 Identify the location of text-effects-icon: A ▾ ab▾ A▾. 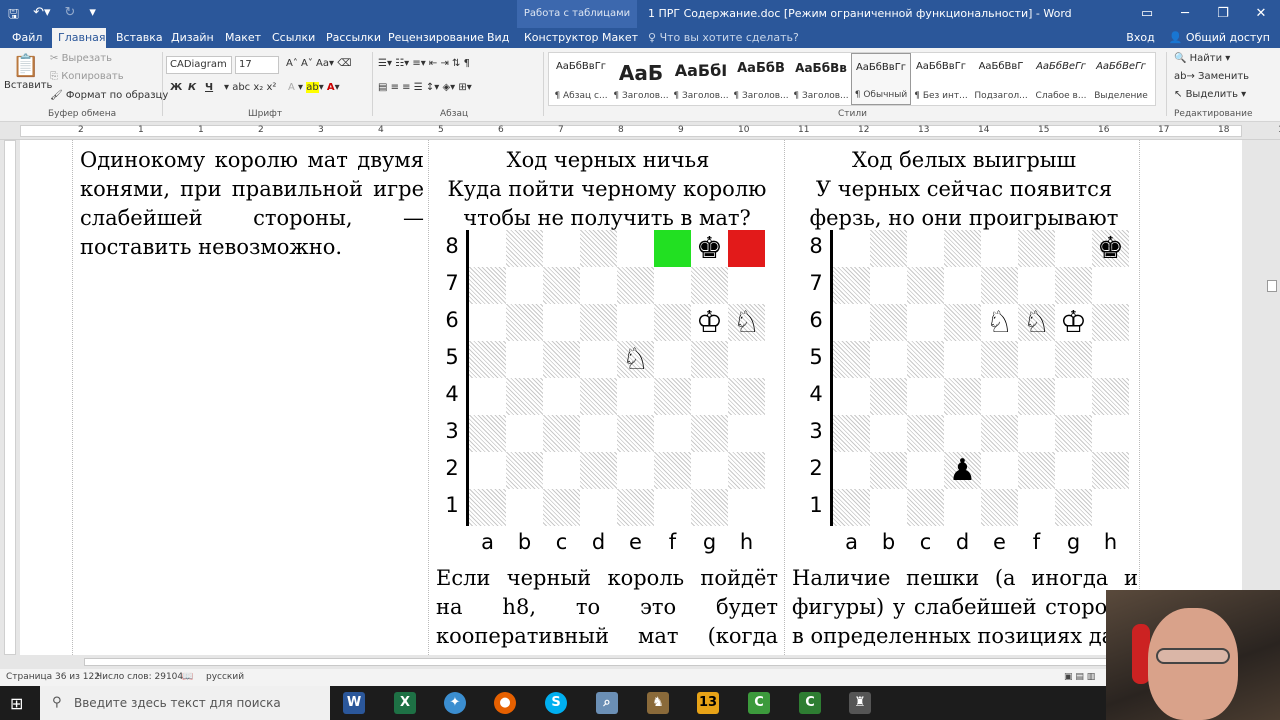
(314, 87).